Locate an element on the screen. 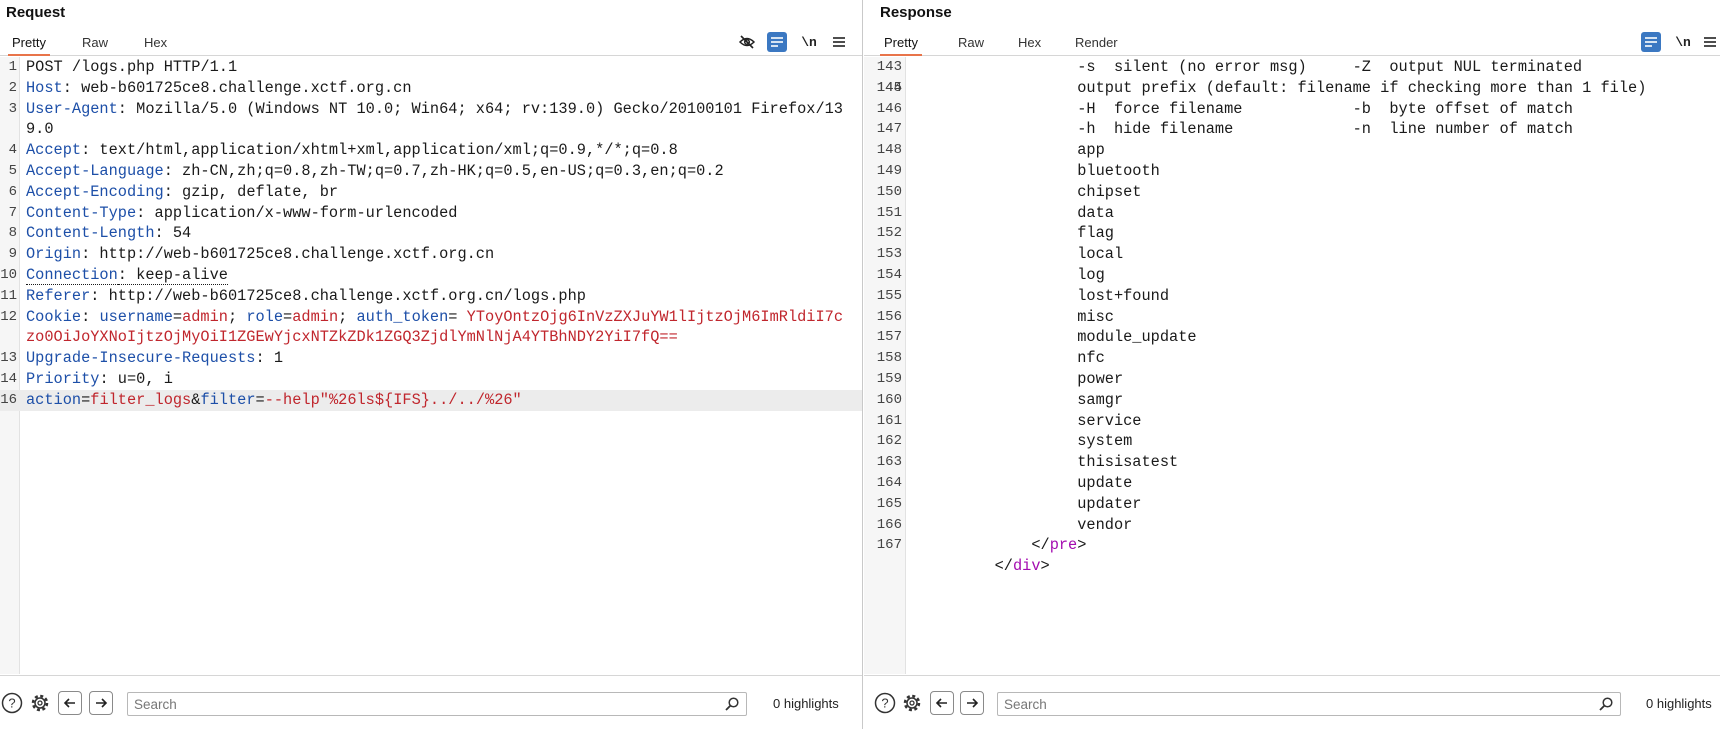 This screenshot has height=729, width=1720. code-line: 152 flag is located at coordinates (1292, 233).